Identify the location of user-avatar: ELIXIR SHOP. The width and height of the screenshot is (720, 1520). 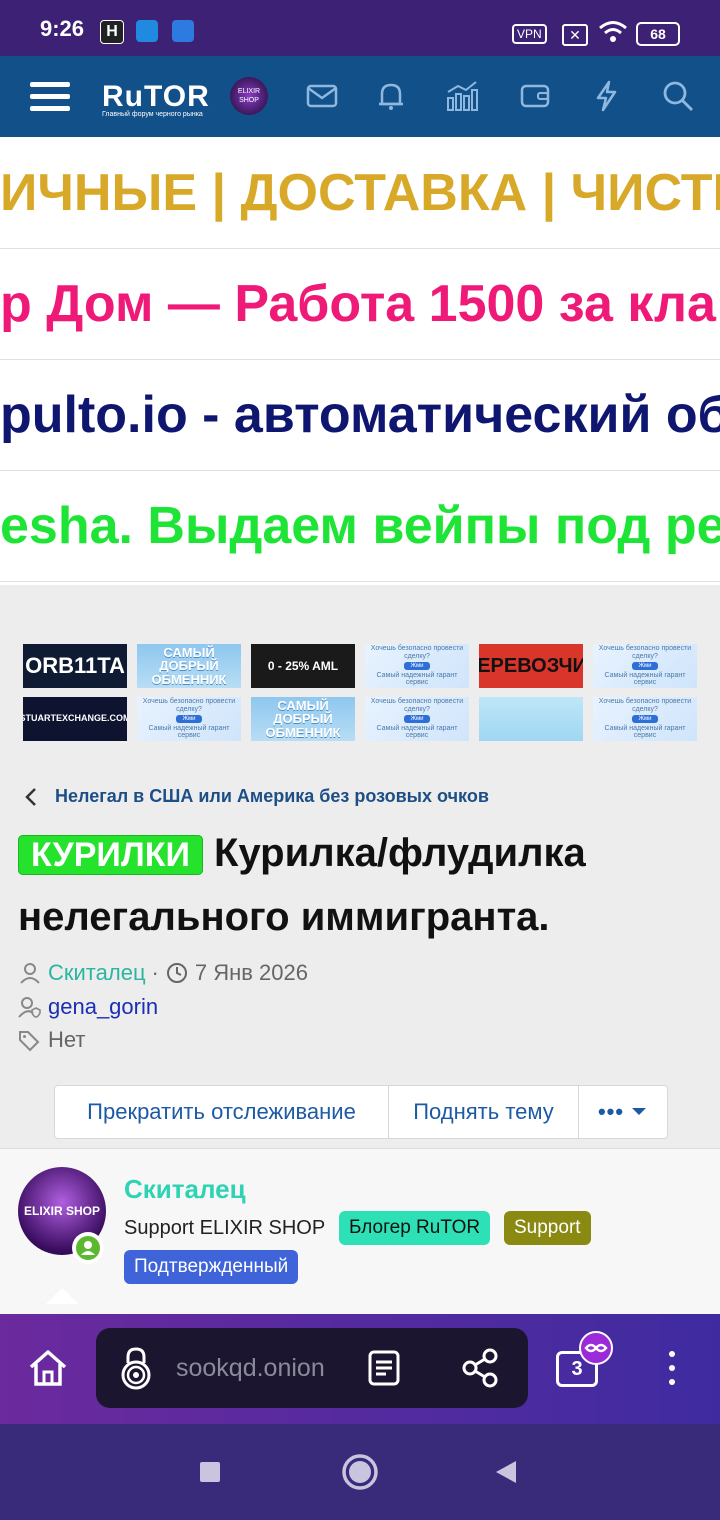
(249, 96).